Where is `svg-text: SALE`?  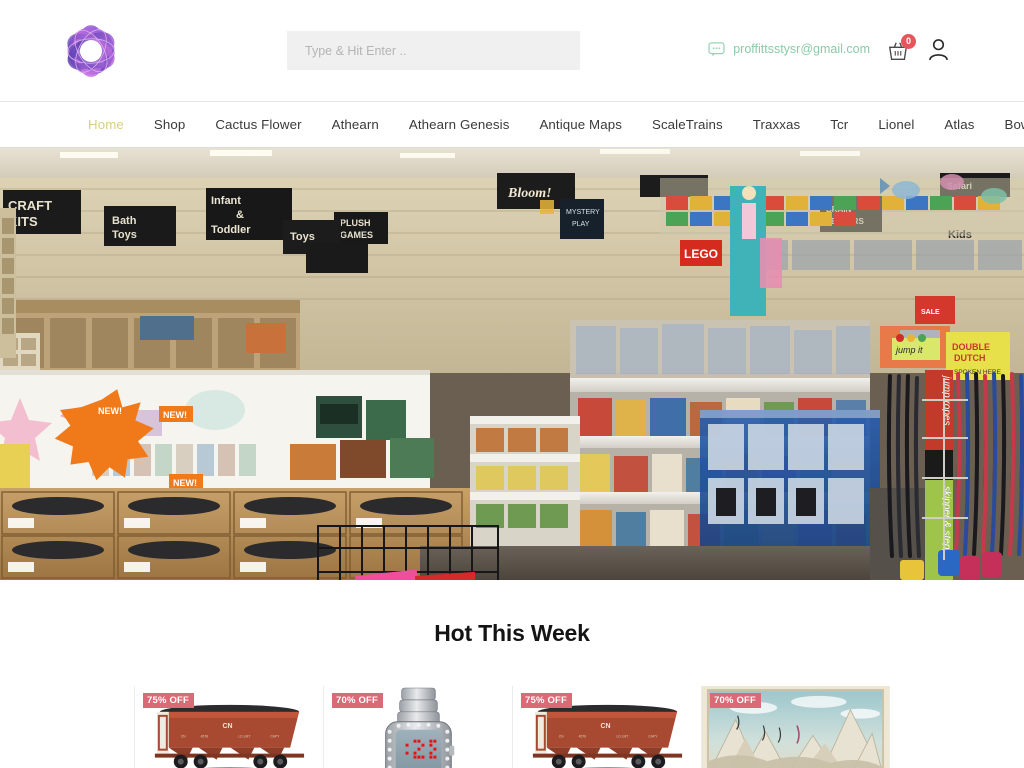 svg-text: SALE is located at coordinates (930, 312).